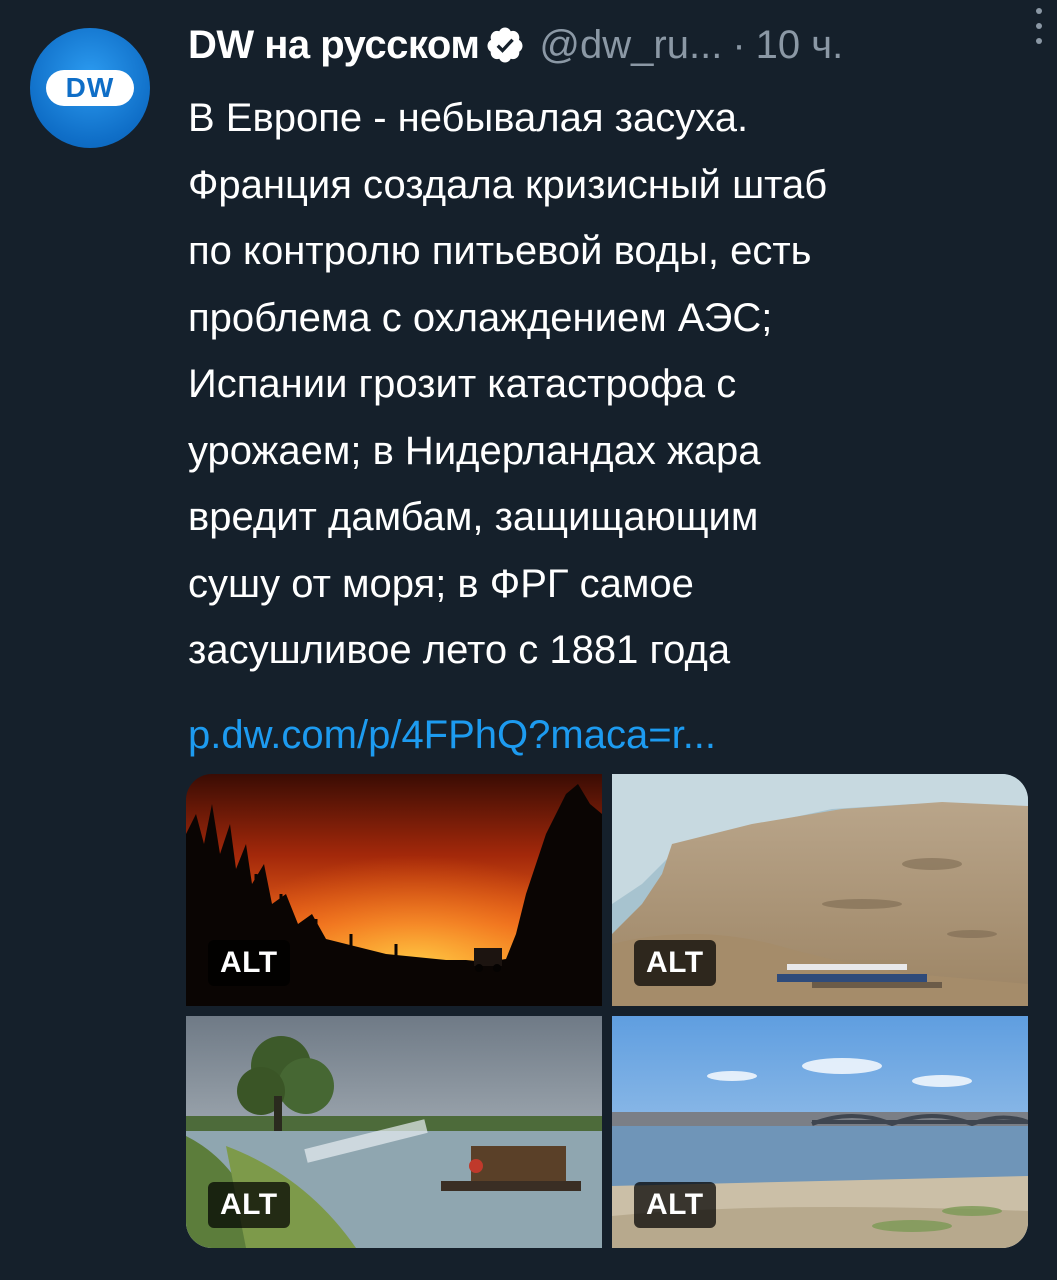 The width and height of the screenshot is (1057, 1280). Describe the element at coordinates (800, 45) in the screenshot. I see `tweet-time: 10 ч.` at that location.